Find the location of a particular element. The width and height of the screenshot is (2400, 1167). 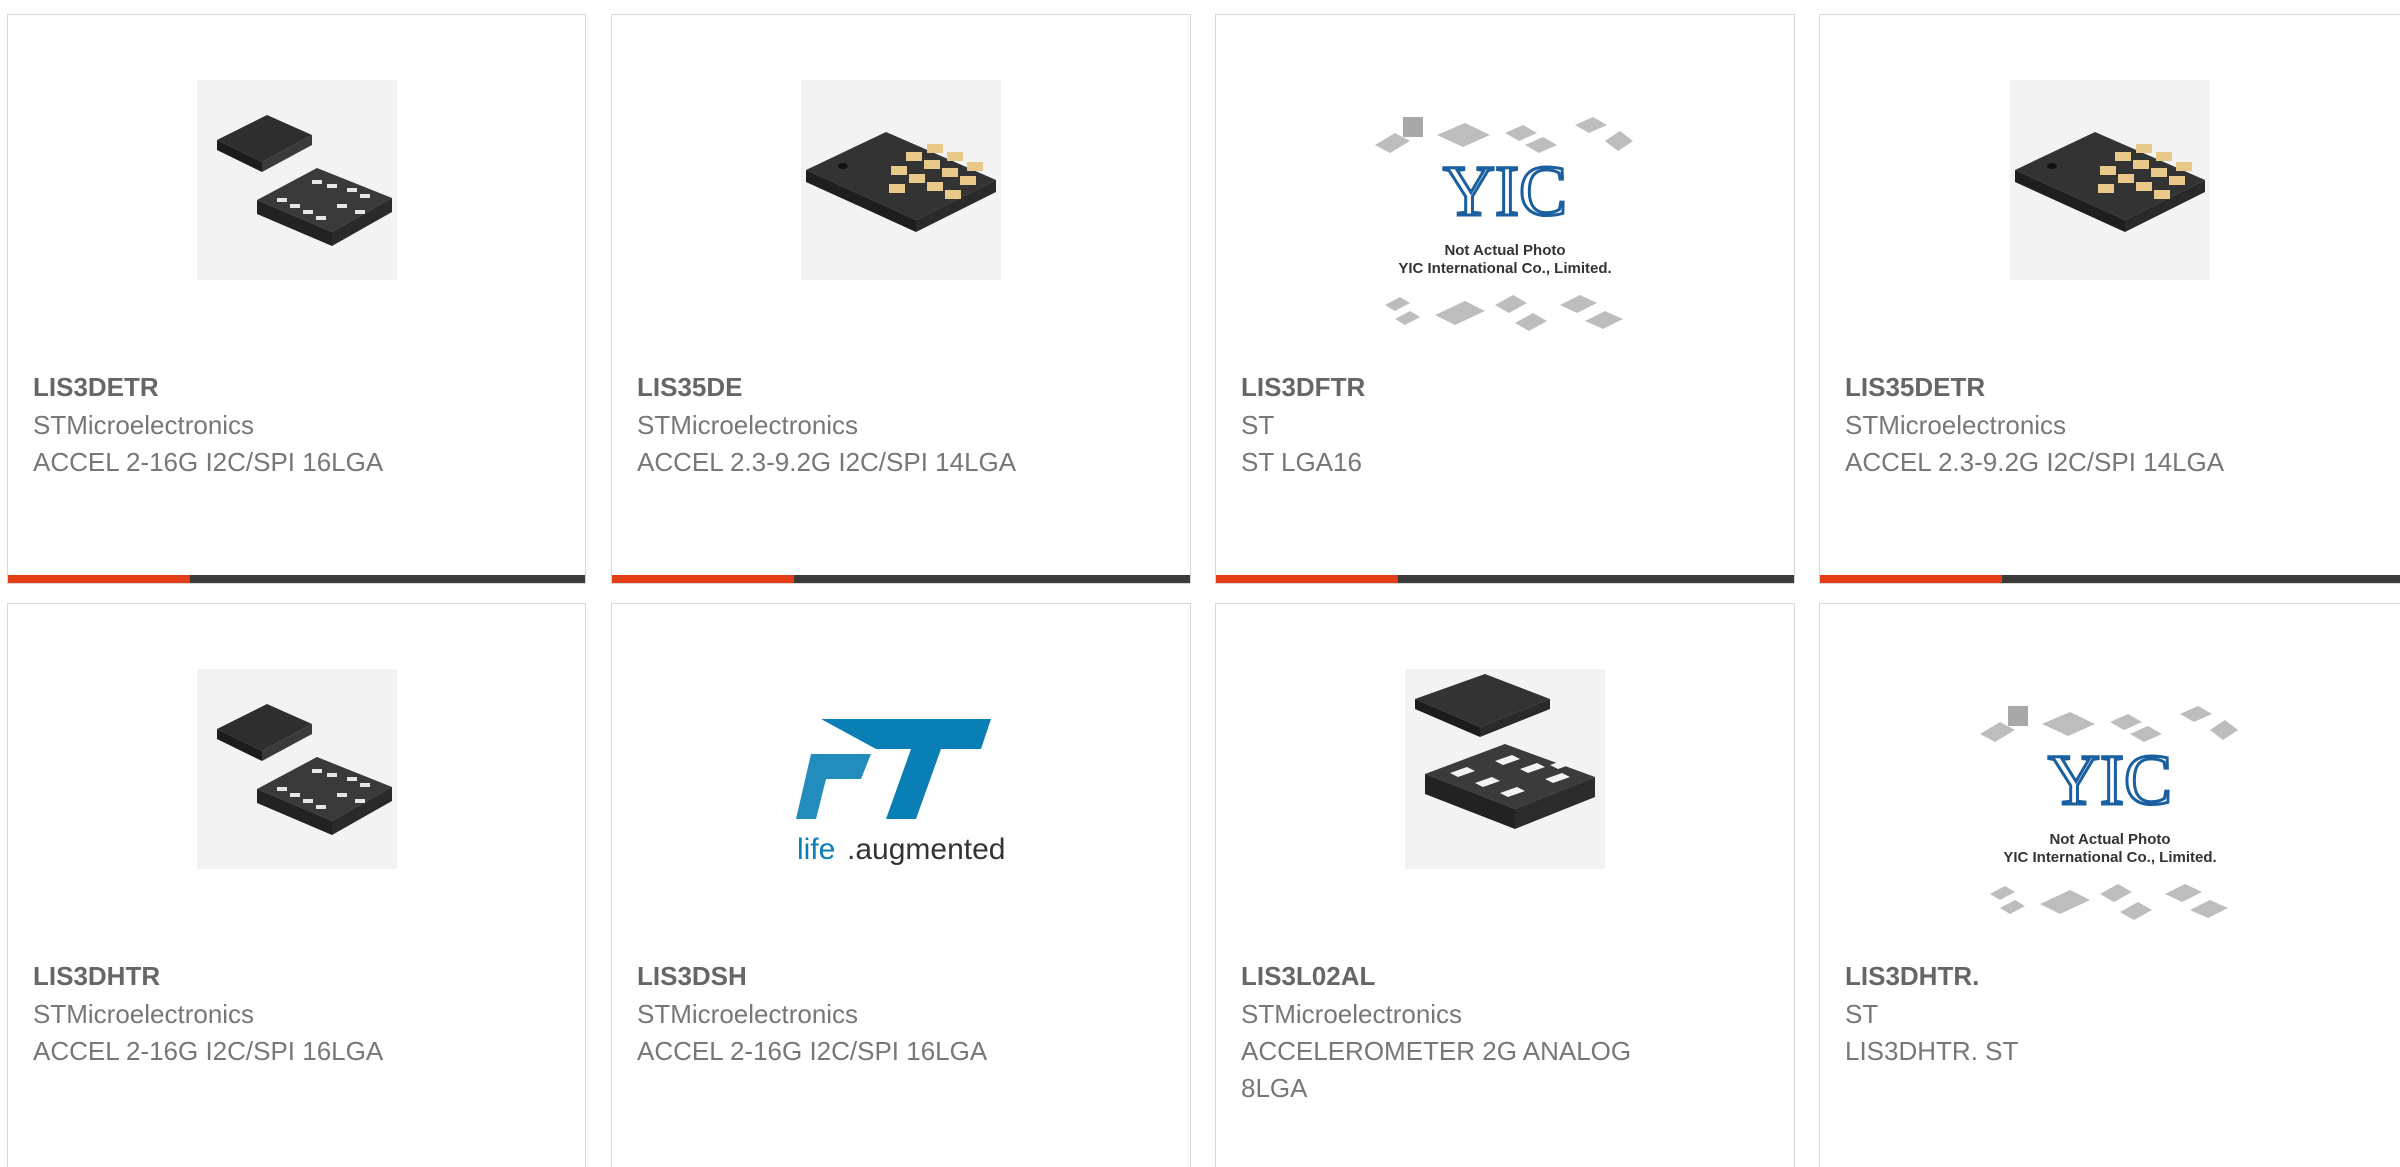

product-description: ST LGA16 is located at coordinates (1301, 462).